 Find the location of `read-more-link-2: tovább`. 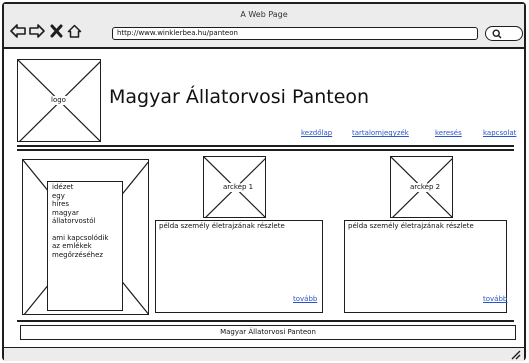

read-more-link-2: tovább is located at coordinates (495, 299).